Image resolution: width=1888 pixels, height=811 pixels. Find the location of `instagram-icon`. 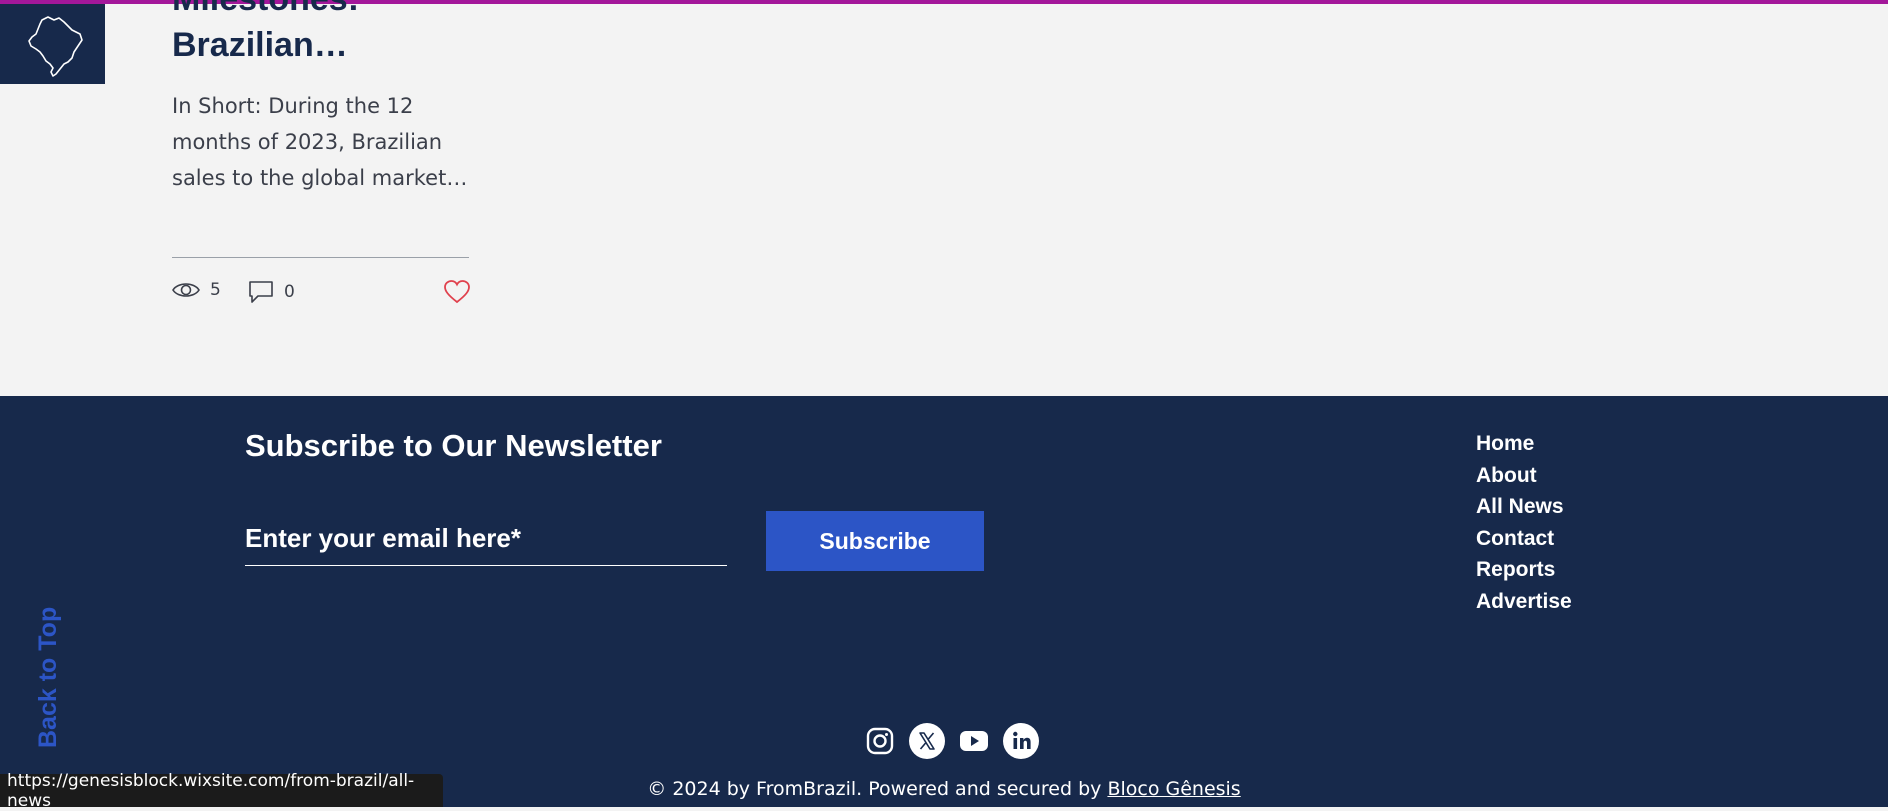

instagram-icon is located at coordinates (880, 741).